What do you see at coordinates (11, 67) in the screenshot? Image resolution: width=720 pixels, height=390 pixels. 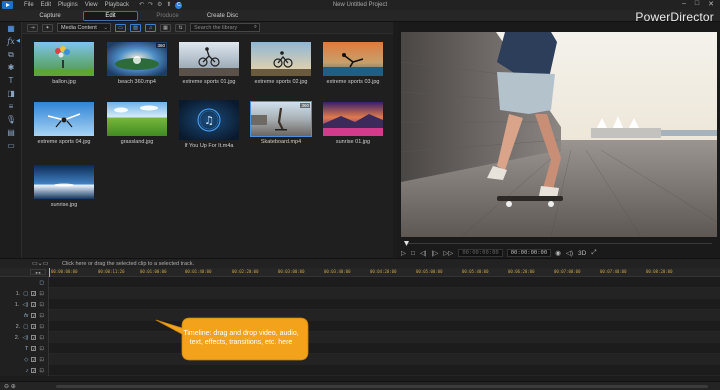 I see `particle-room-icon: ✱` at bounding box center [11, 67].